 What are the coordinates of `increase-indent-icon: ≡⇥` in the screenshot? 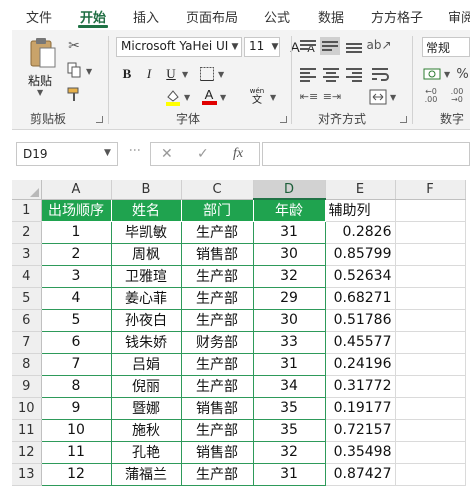 It's located at (332, 96).